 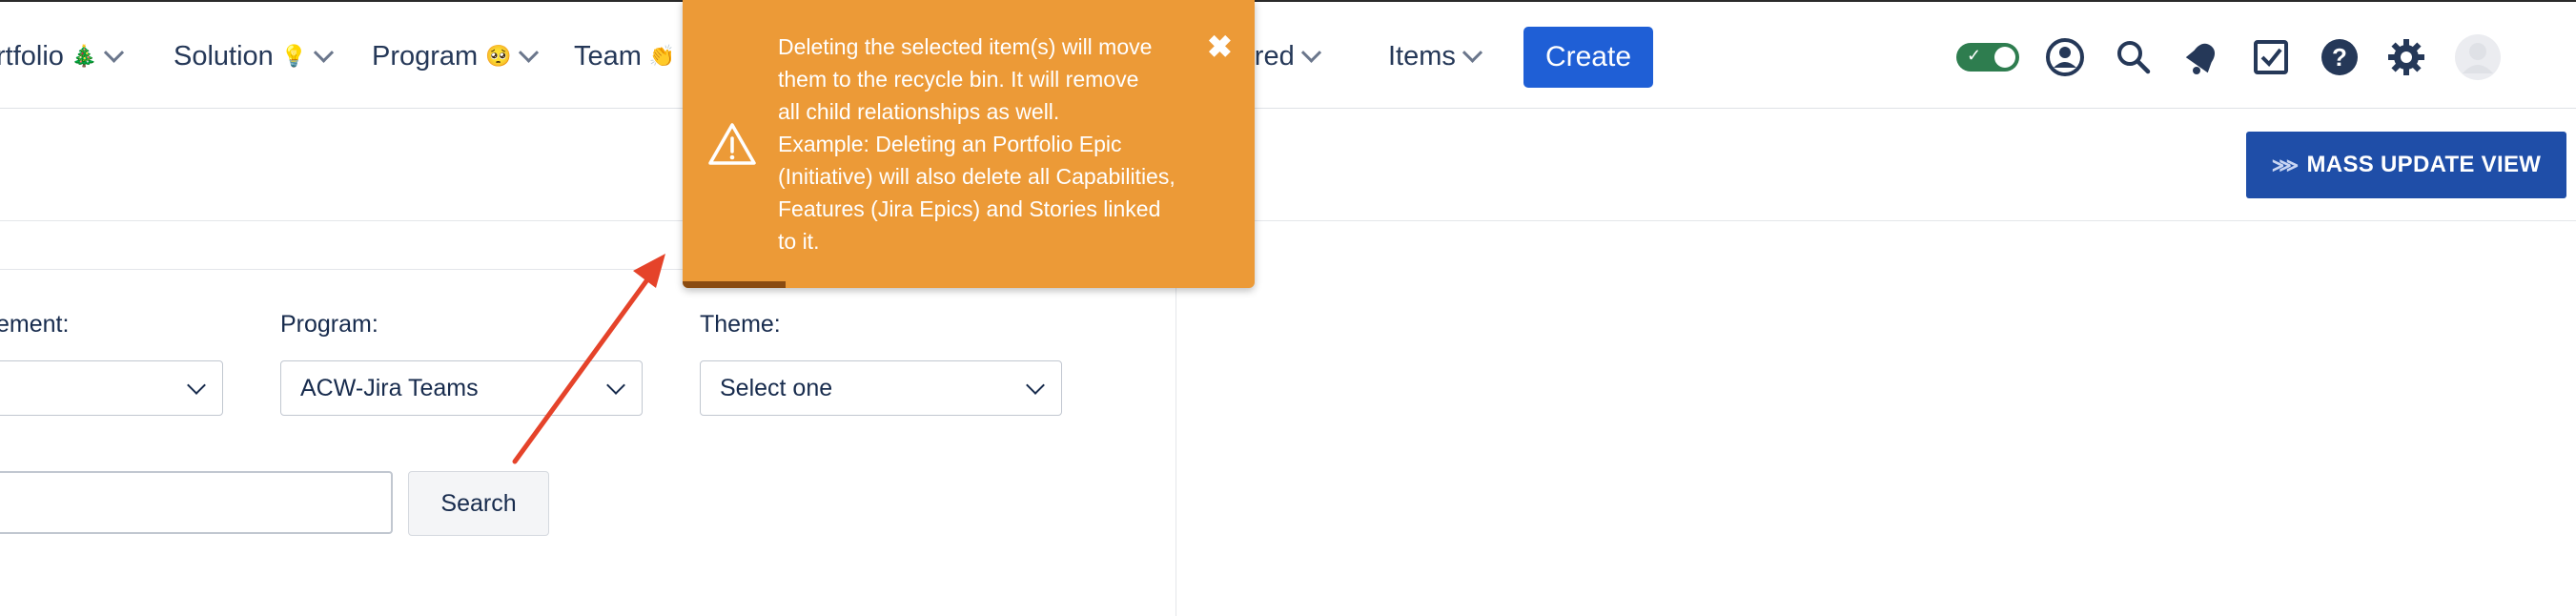 I want to click on toast-line: them to the recycle bin. It will remove, so click(x=958, y=79).